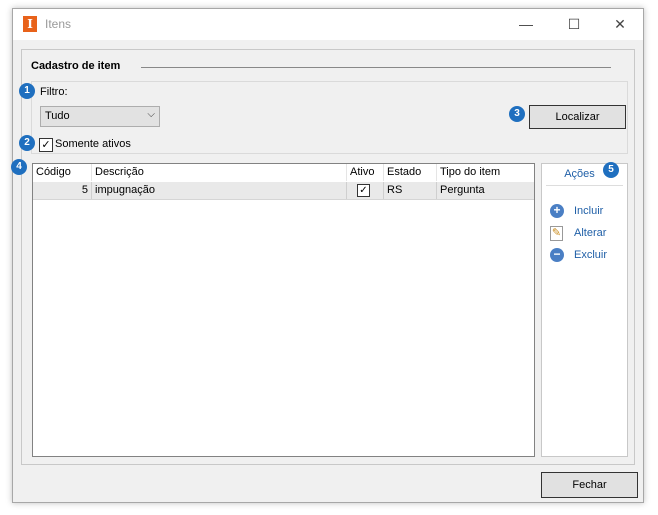 Image resolution: width=658 pixels, height=515 pixels. Describe the element at coordinates (58, 24) in the screenshot. I see `window-title: Itens` at that location.